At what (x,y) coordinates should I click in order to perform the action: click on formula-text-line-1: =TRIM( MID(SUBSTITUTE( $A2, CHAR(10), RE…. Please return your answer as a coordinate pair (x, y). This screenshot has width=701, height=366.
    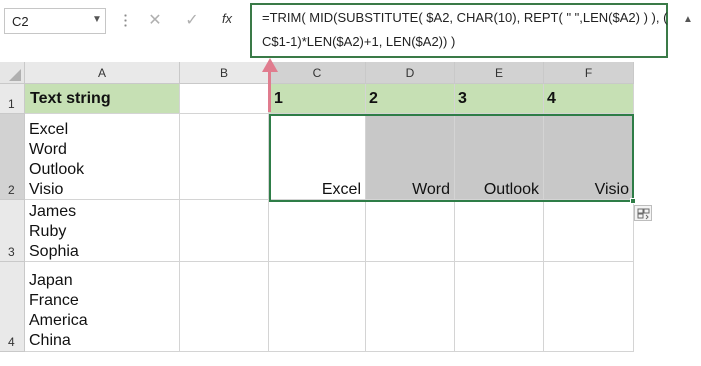
    Looking at the image, I should click on (465, 17).